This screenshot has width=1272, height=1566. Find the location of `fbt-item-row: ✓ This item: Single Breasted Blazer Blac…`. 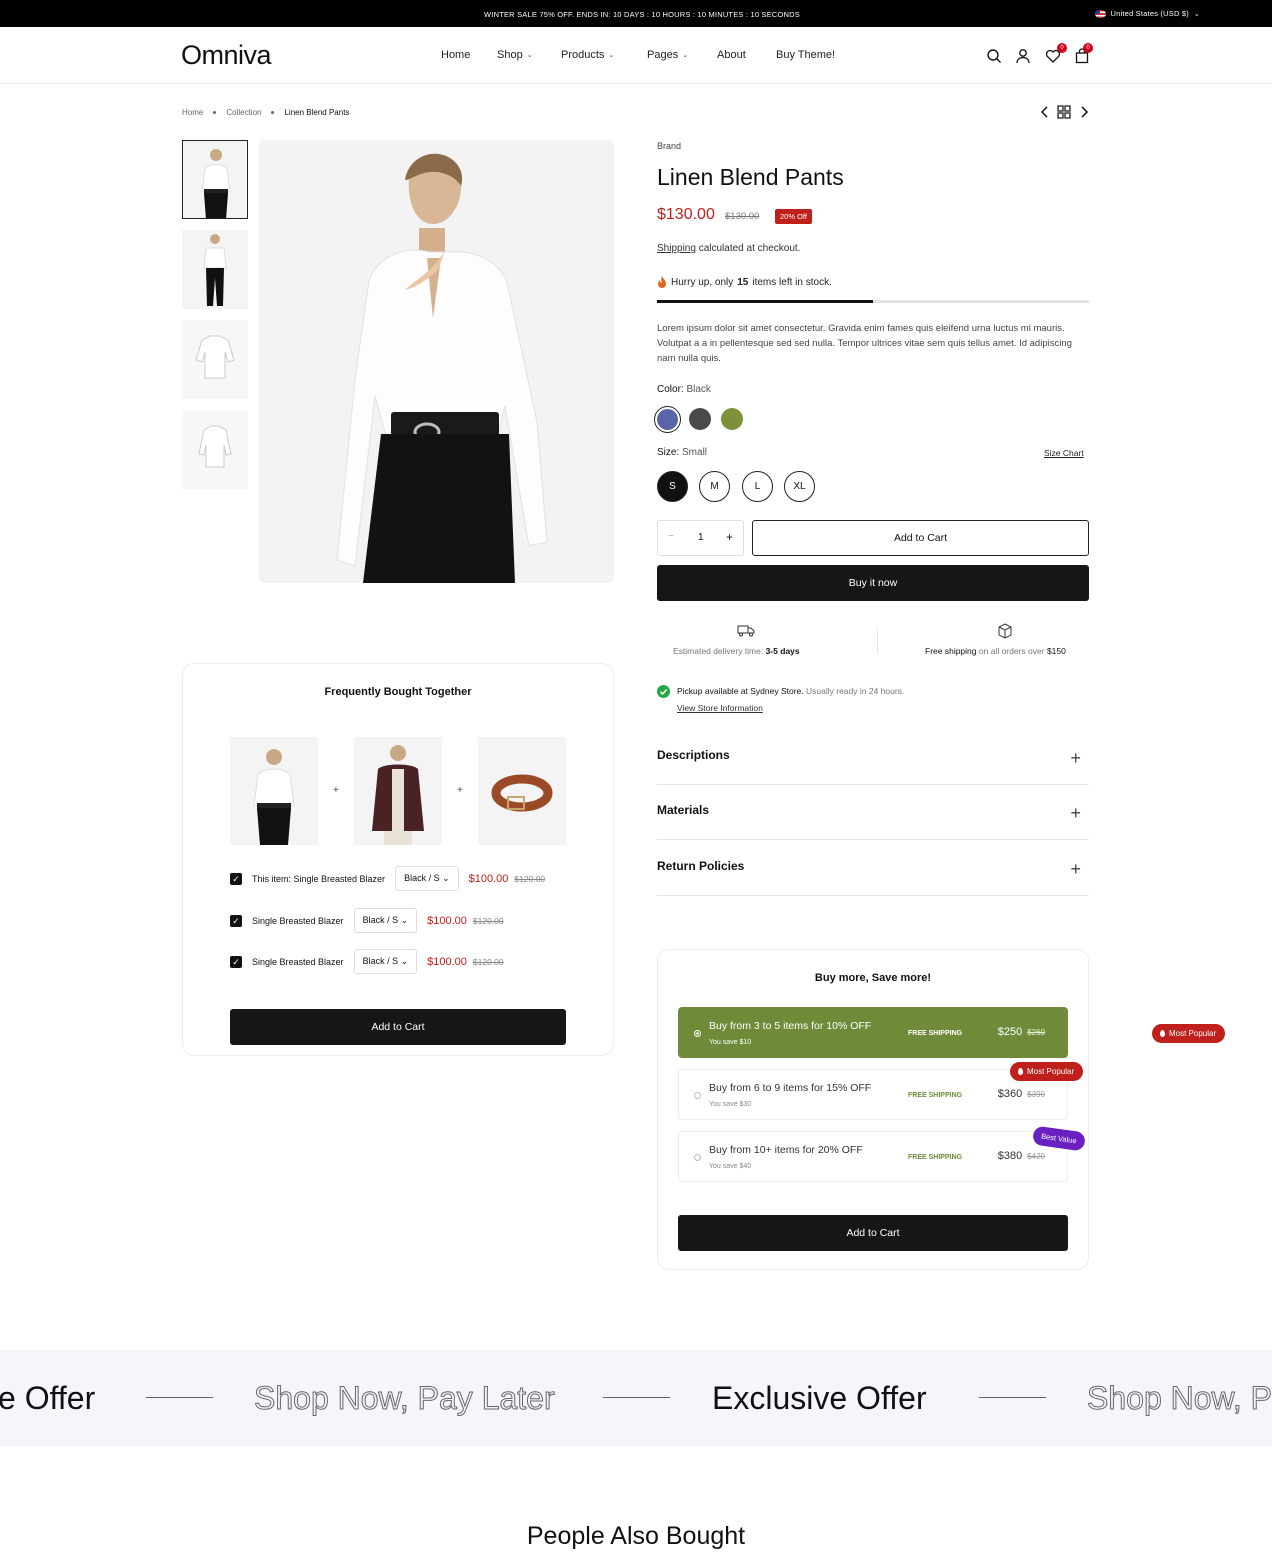

fbt-item-row: ✓ This item: Single Breasted Blazer Blac… is located at coordinates (387, 878).